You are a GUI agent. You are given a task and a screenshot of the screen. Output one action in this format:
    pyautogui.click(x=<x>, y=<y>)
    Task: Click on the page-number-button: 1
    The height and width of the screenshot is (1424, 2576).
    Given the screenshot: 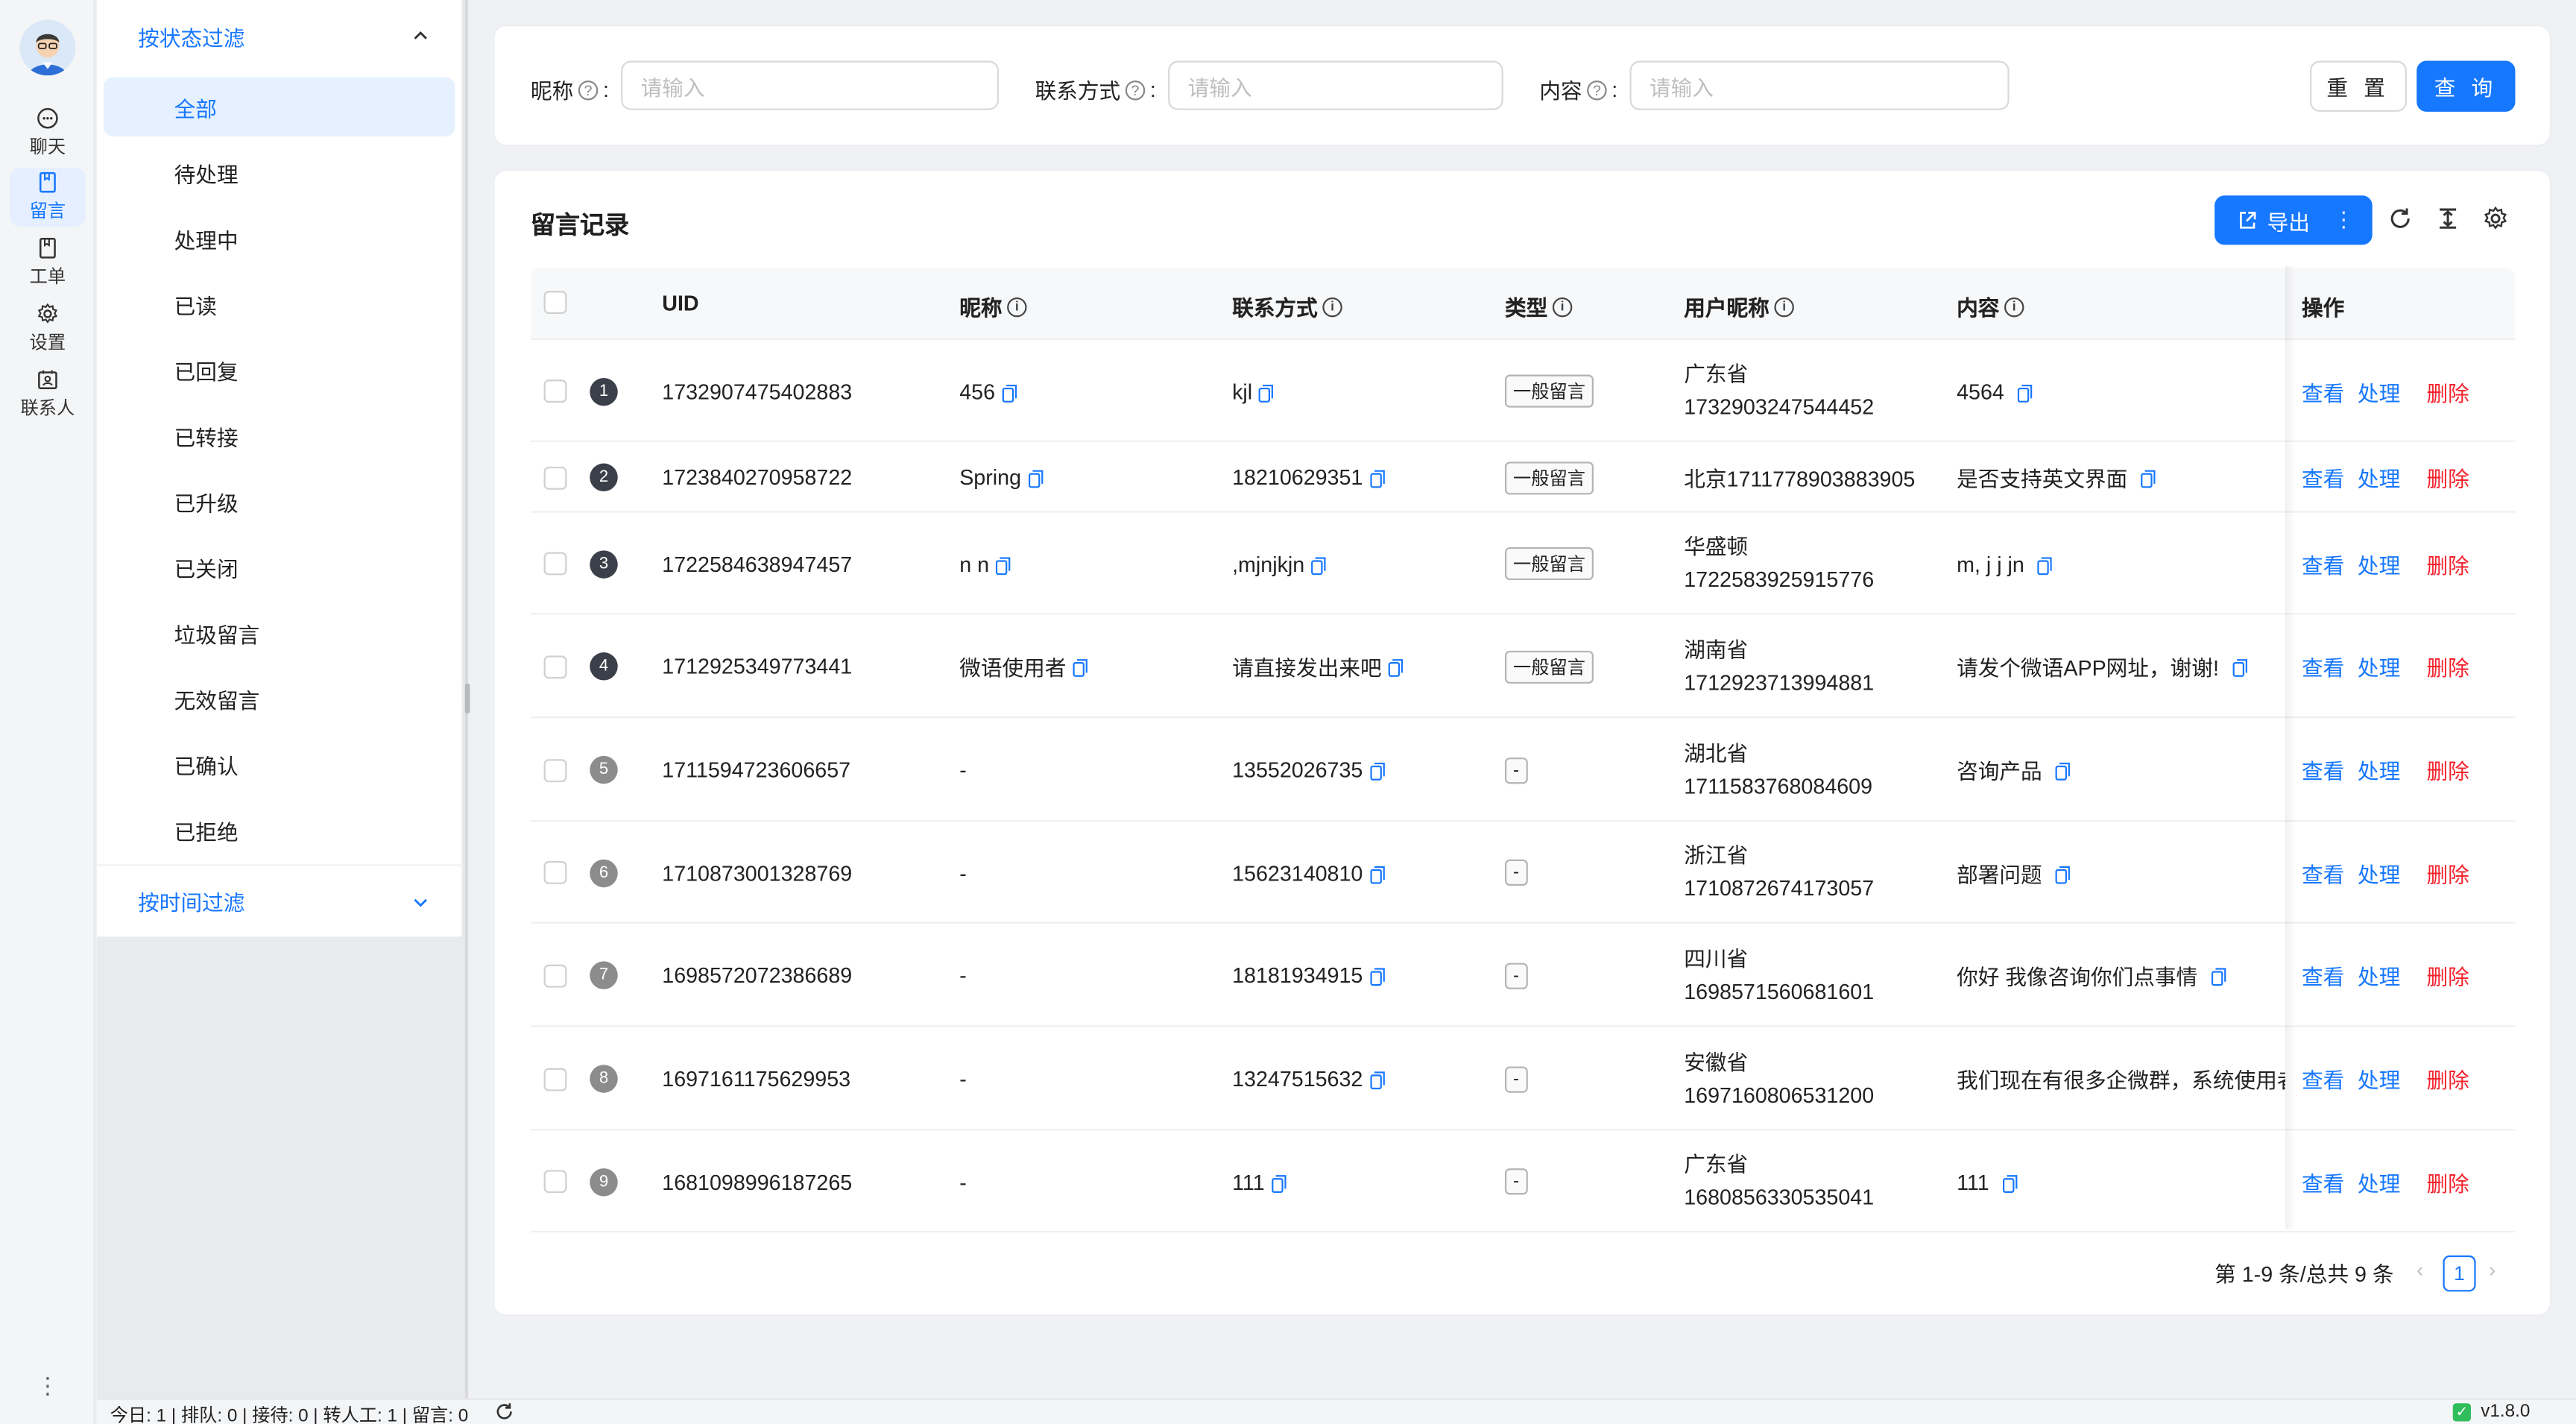 What is the action you would take?
    pyautogui.click(x=2459, y=1273)
    